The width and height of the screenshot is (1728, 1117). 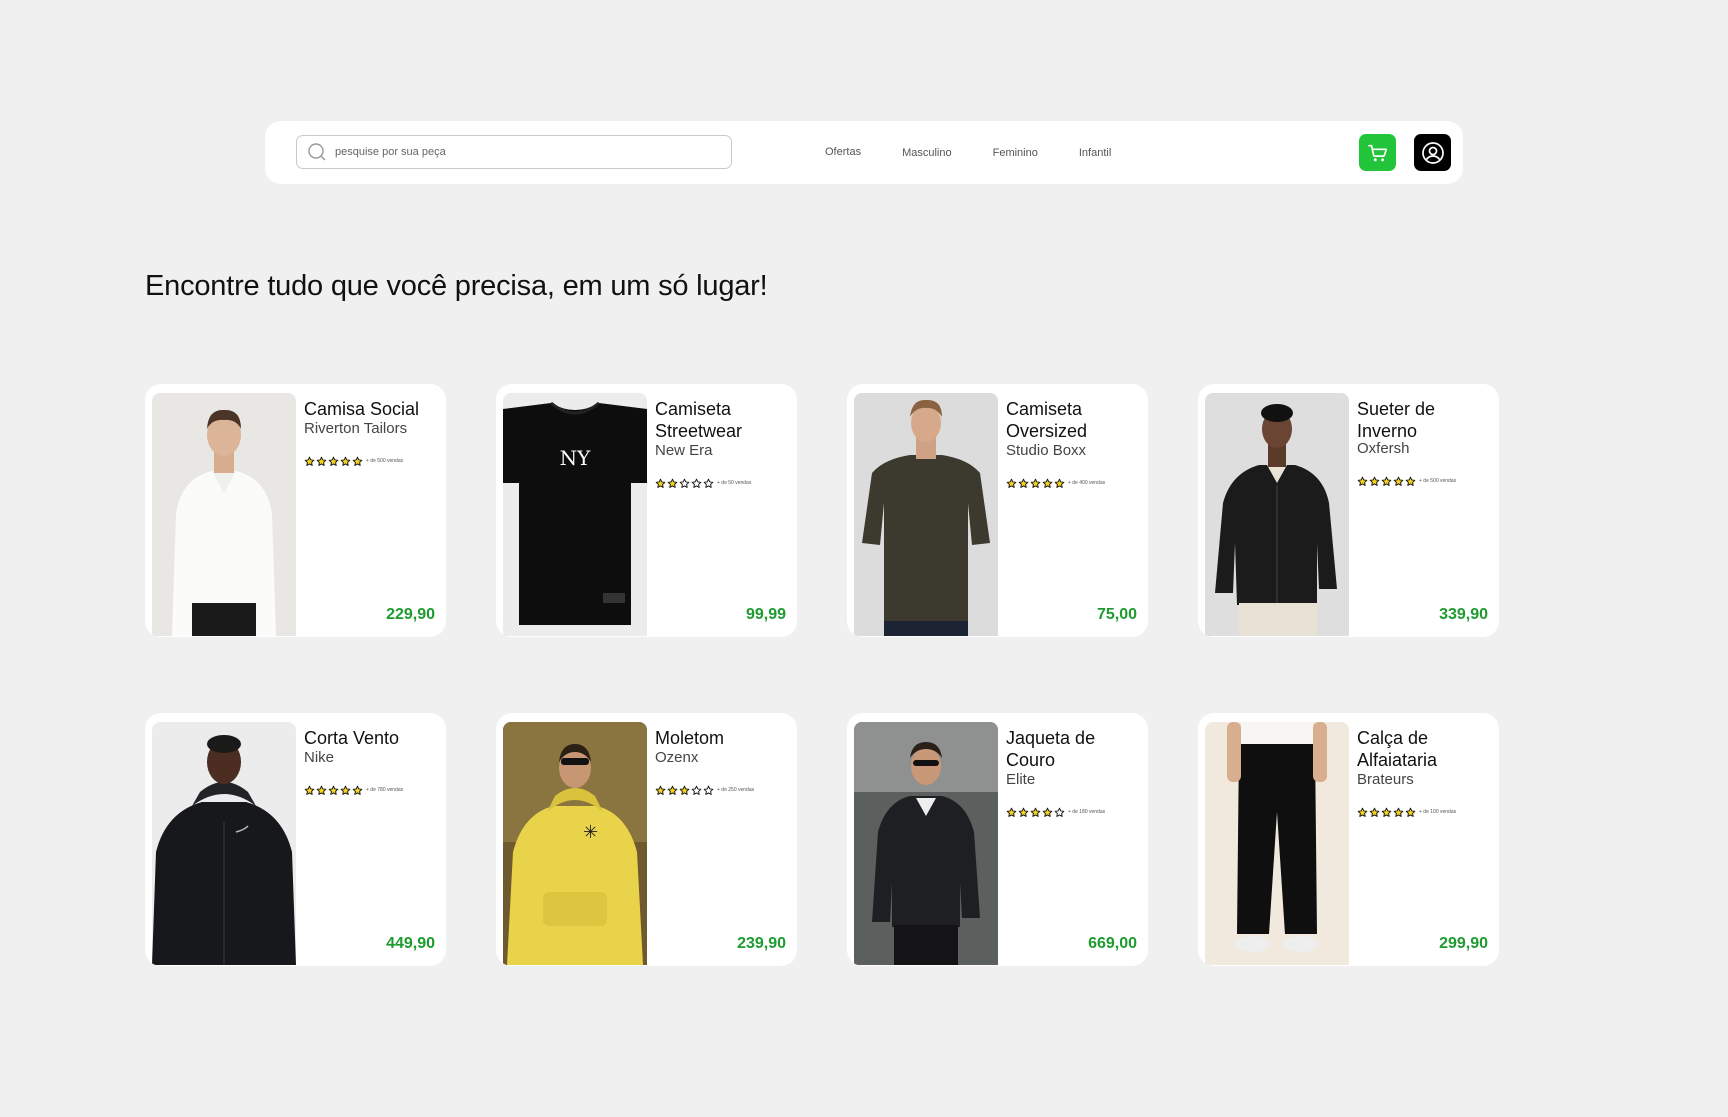 What do you see at coordinates (736, 790) in the screenshot?
I see `sales-count: + de 250 vendas` at bounding box center [736, 790].